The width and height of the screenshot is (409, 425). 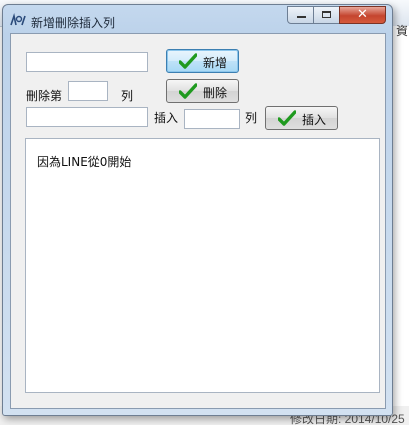 I want to click on maximize-icon, so click(x=326, y=14).